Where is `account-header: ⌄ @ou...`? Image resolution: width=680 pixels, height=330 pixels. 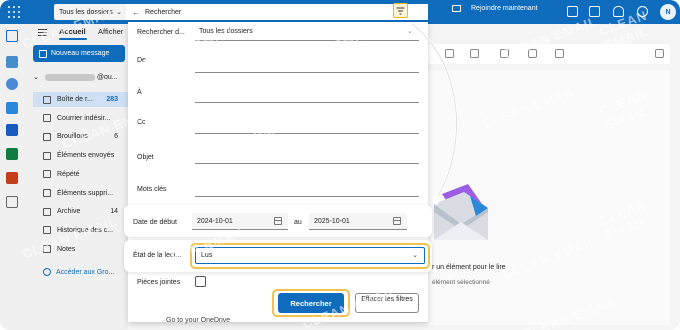
account-header: ⌄ @ou... is located at coordinates (75, 77).